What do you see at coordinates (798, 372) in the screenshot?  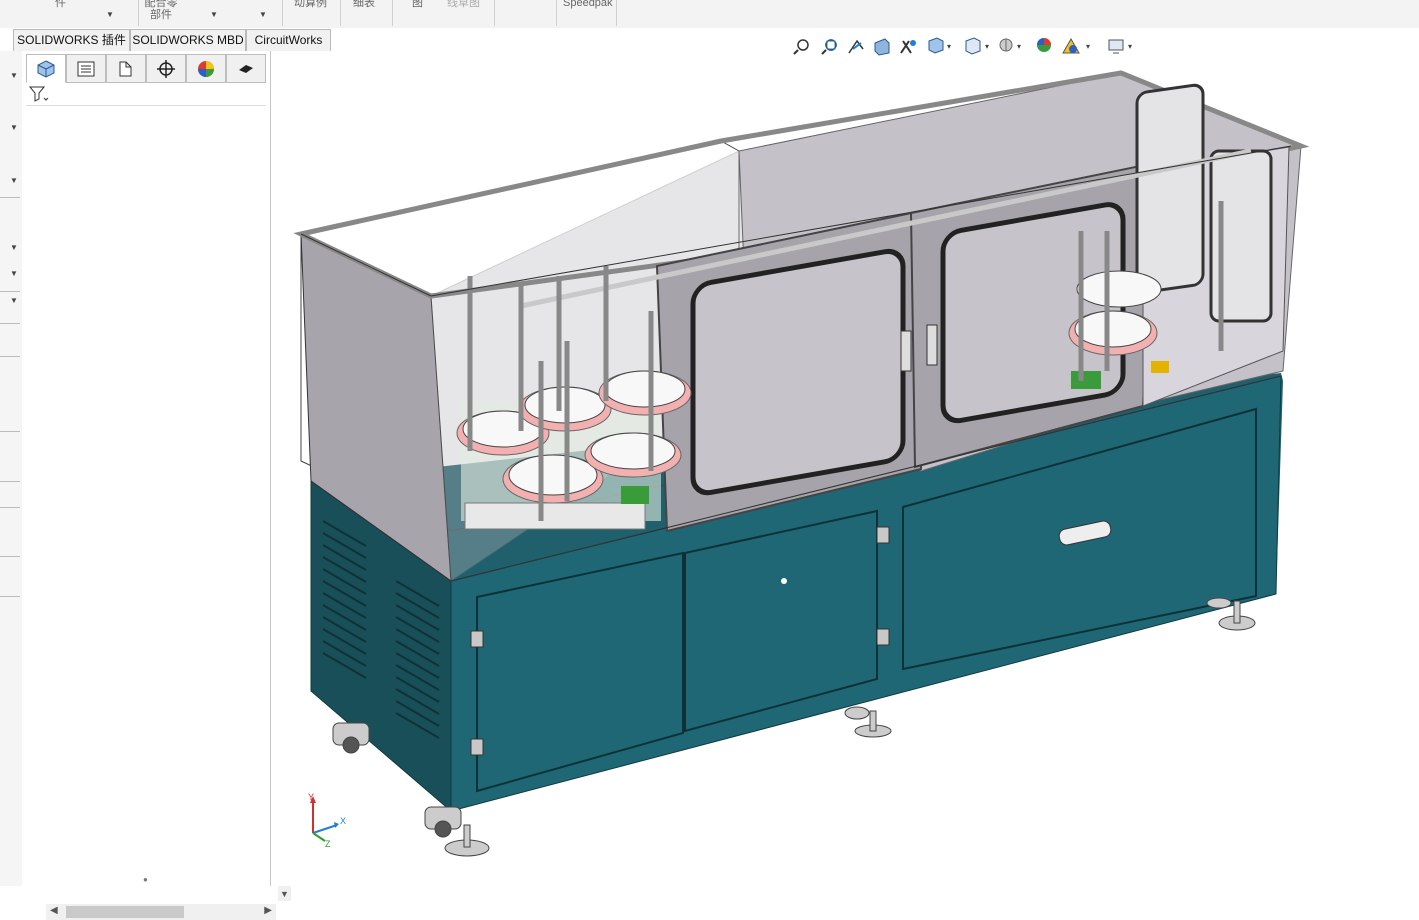 I see `door-window-left` at bounding box center [798, 372].